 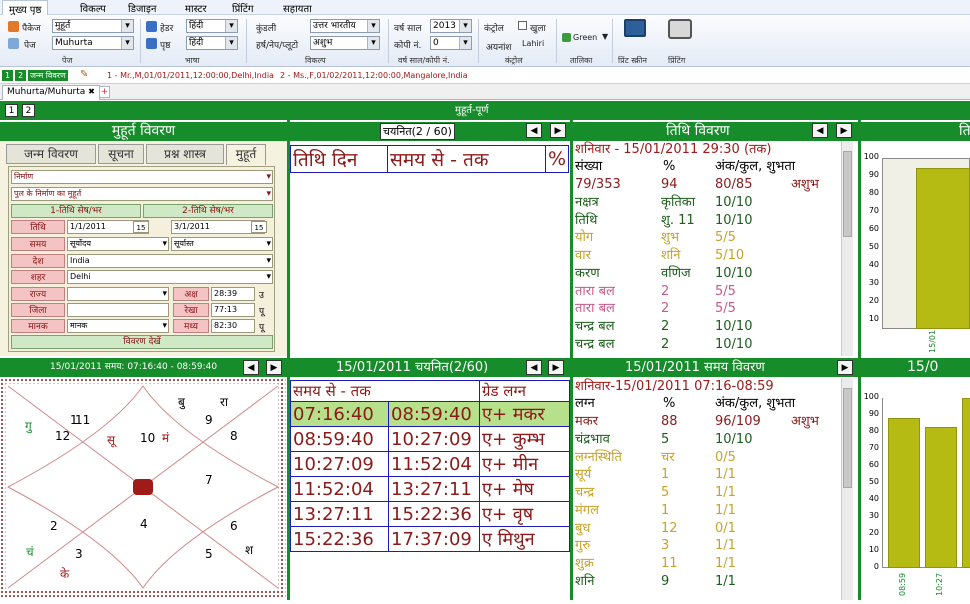 I want to click on detail-score: 1/1, so click(x=725, y=581).